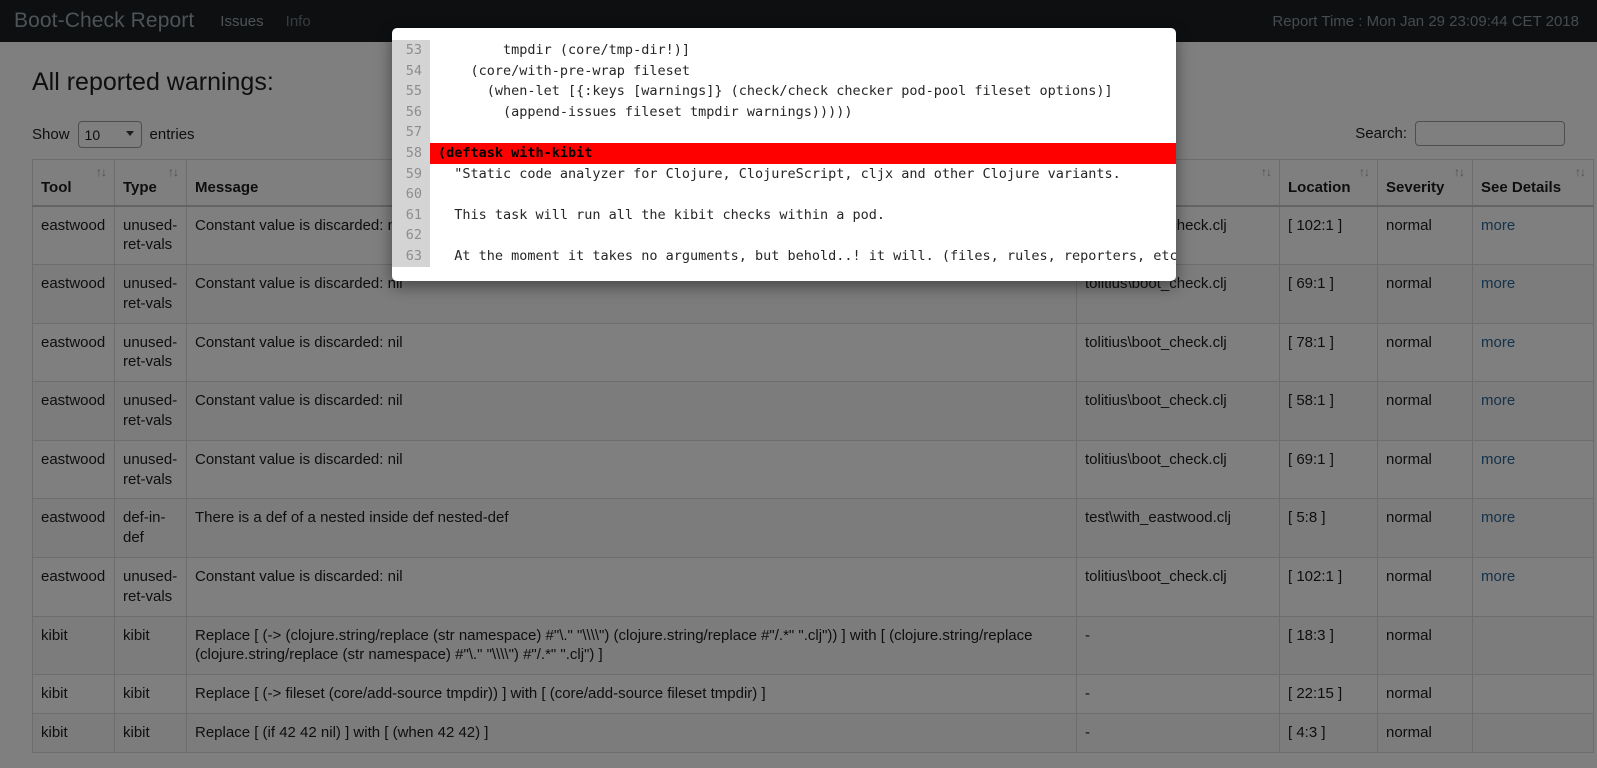  What do you see at coordinates (411, 153) in the screenshot?
I see `code-line-number: 58` at bounding box center [411, 153].